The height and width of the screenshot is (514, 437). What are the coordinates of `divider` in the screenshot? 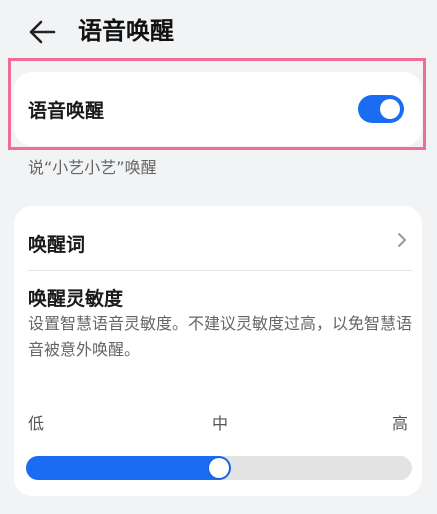 It's located at (220, 270).